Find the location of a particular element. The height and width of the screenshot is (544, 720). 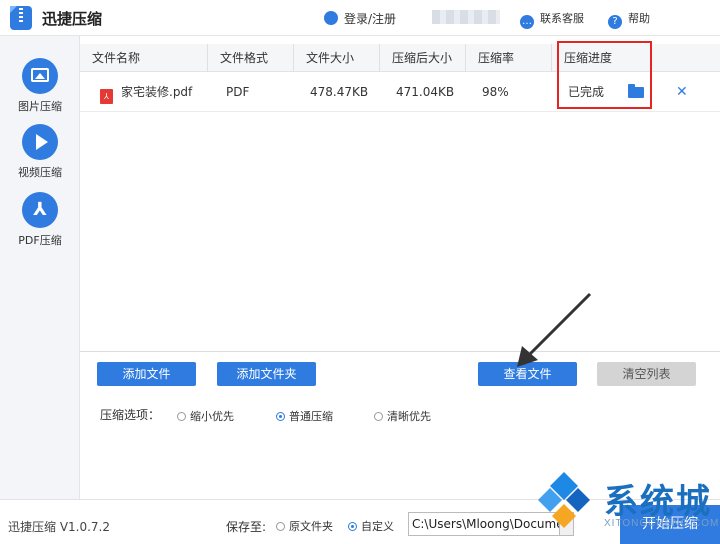

blurred-account-info is located at coordinates (466, 17).